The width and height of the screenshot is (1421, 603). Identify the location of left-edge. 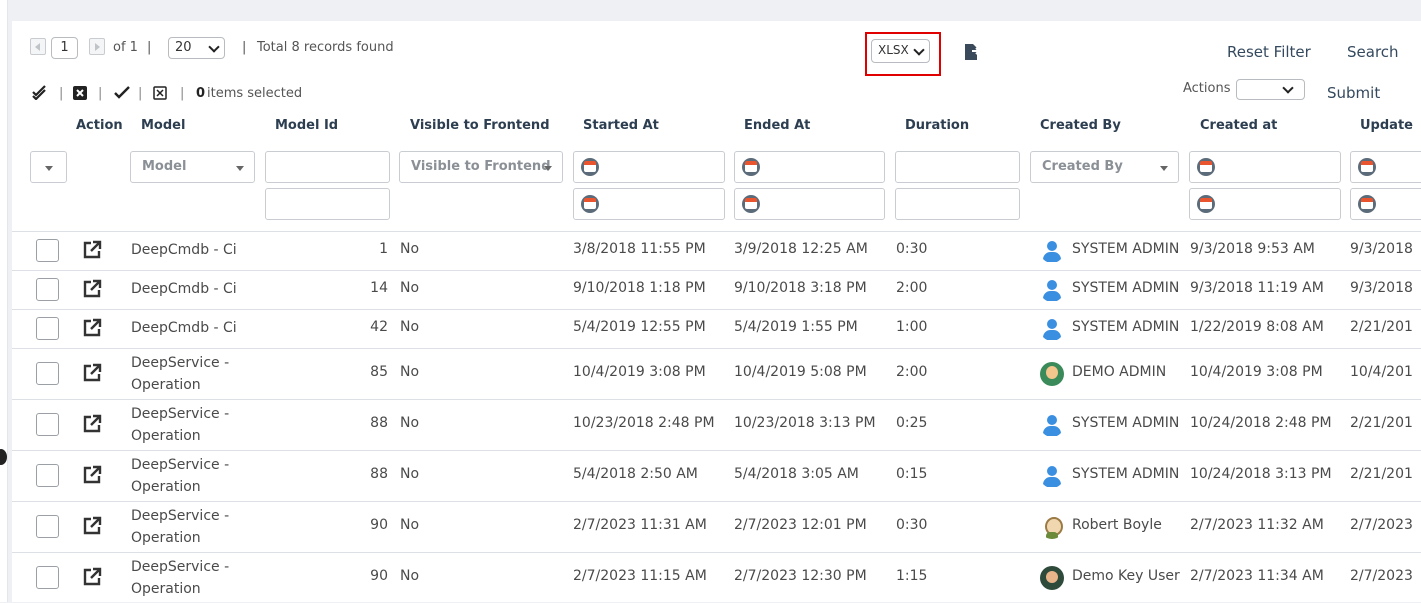
(4, 301).